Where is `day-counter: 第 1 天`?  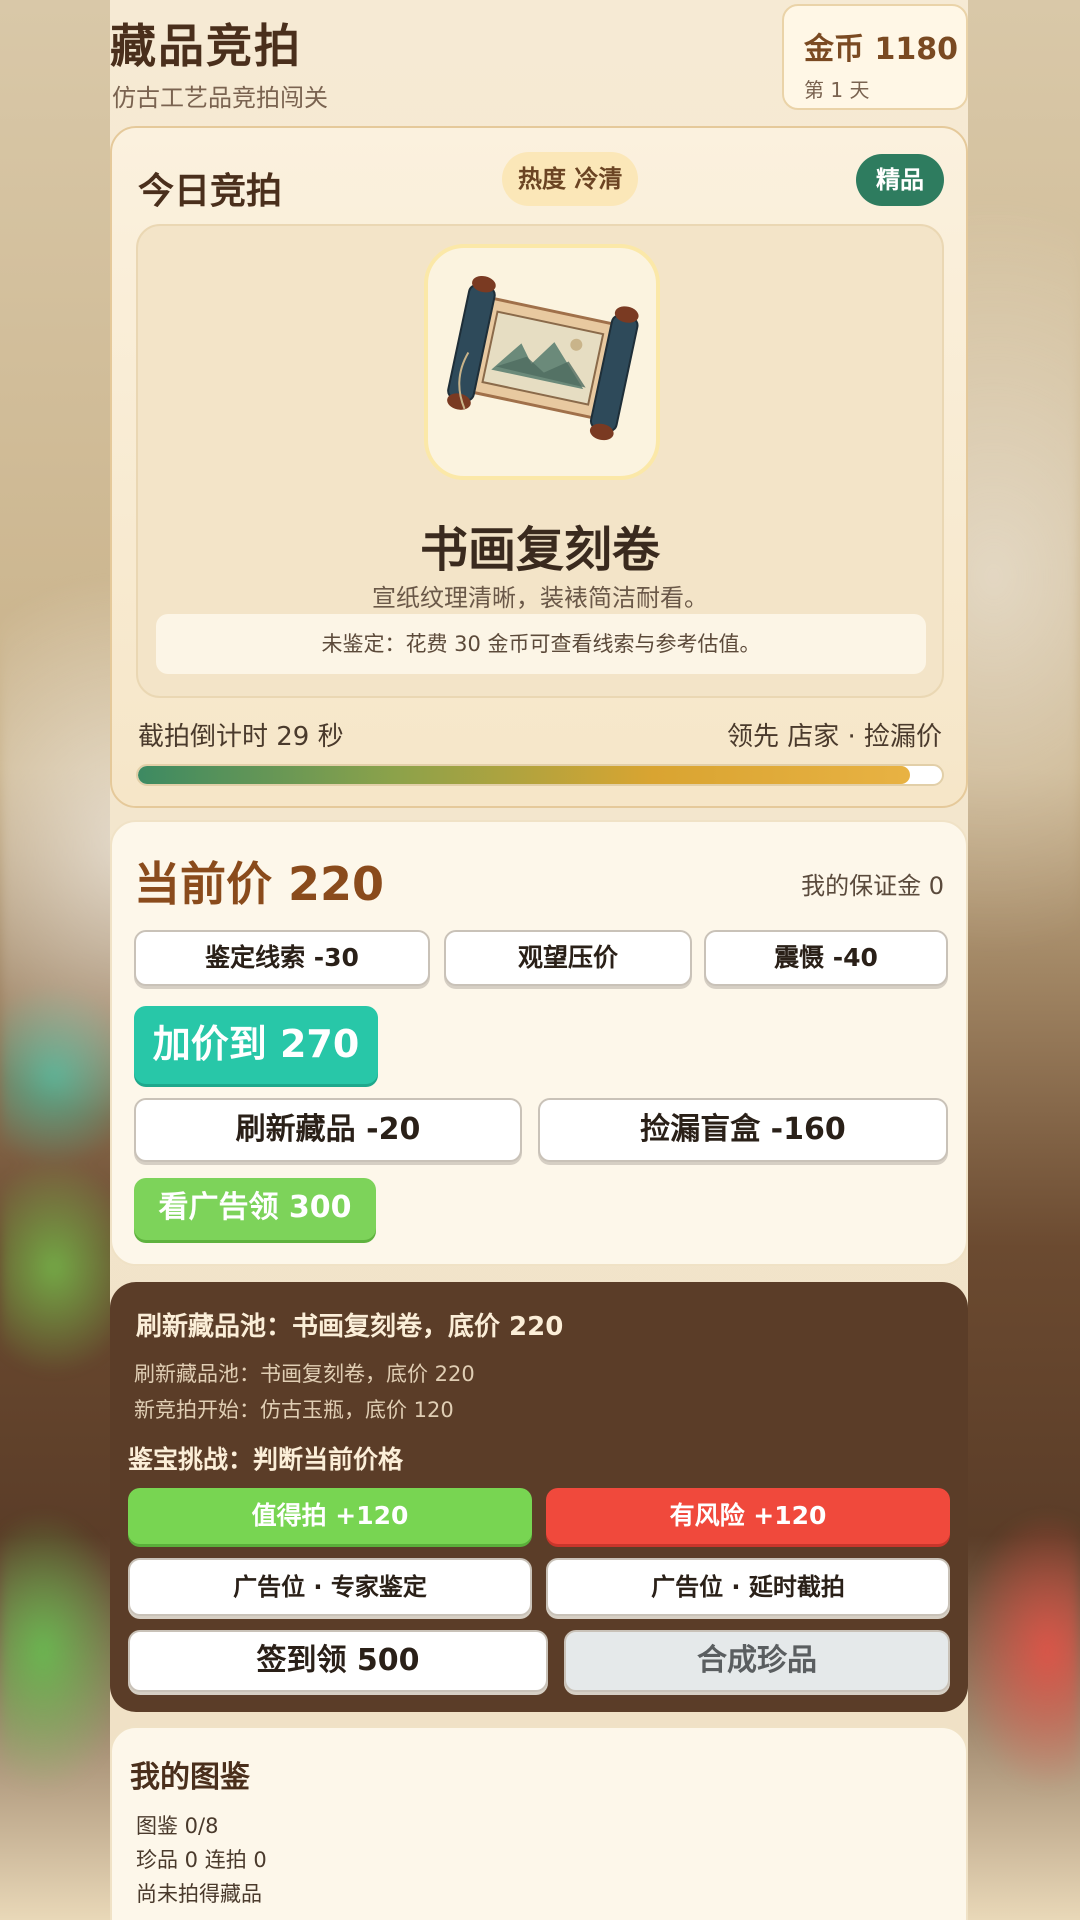 day-counter: 第 1 天 is located at coordinates (837, 90).